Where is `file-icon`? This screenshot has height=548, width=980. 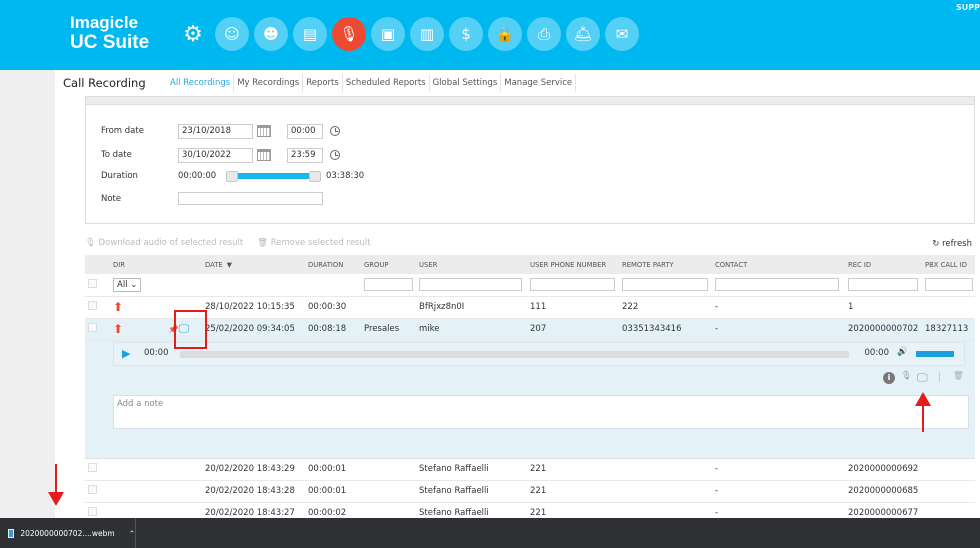 file-icon is located at coordinates (11, 533).